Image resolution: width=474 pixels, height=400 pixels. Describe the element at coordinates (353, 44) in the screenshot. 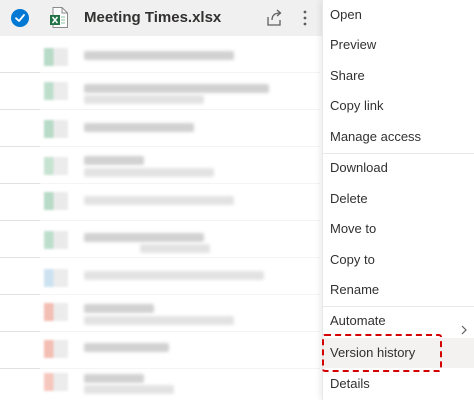

I see `menu-item-label: Preview` at that location.